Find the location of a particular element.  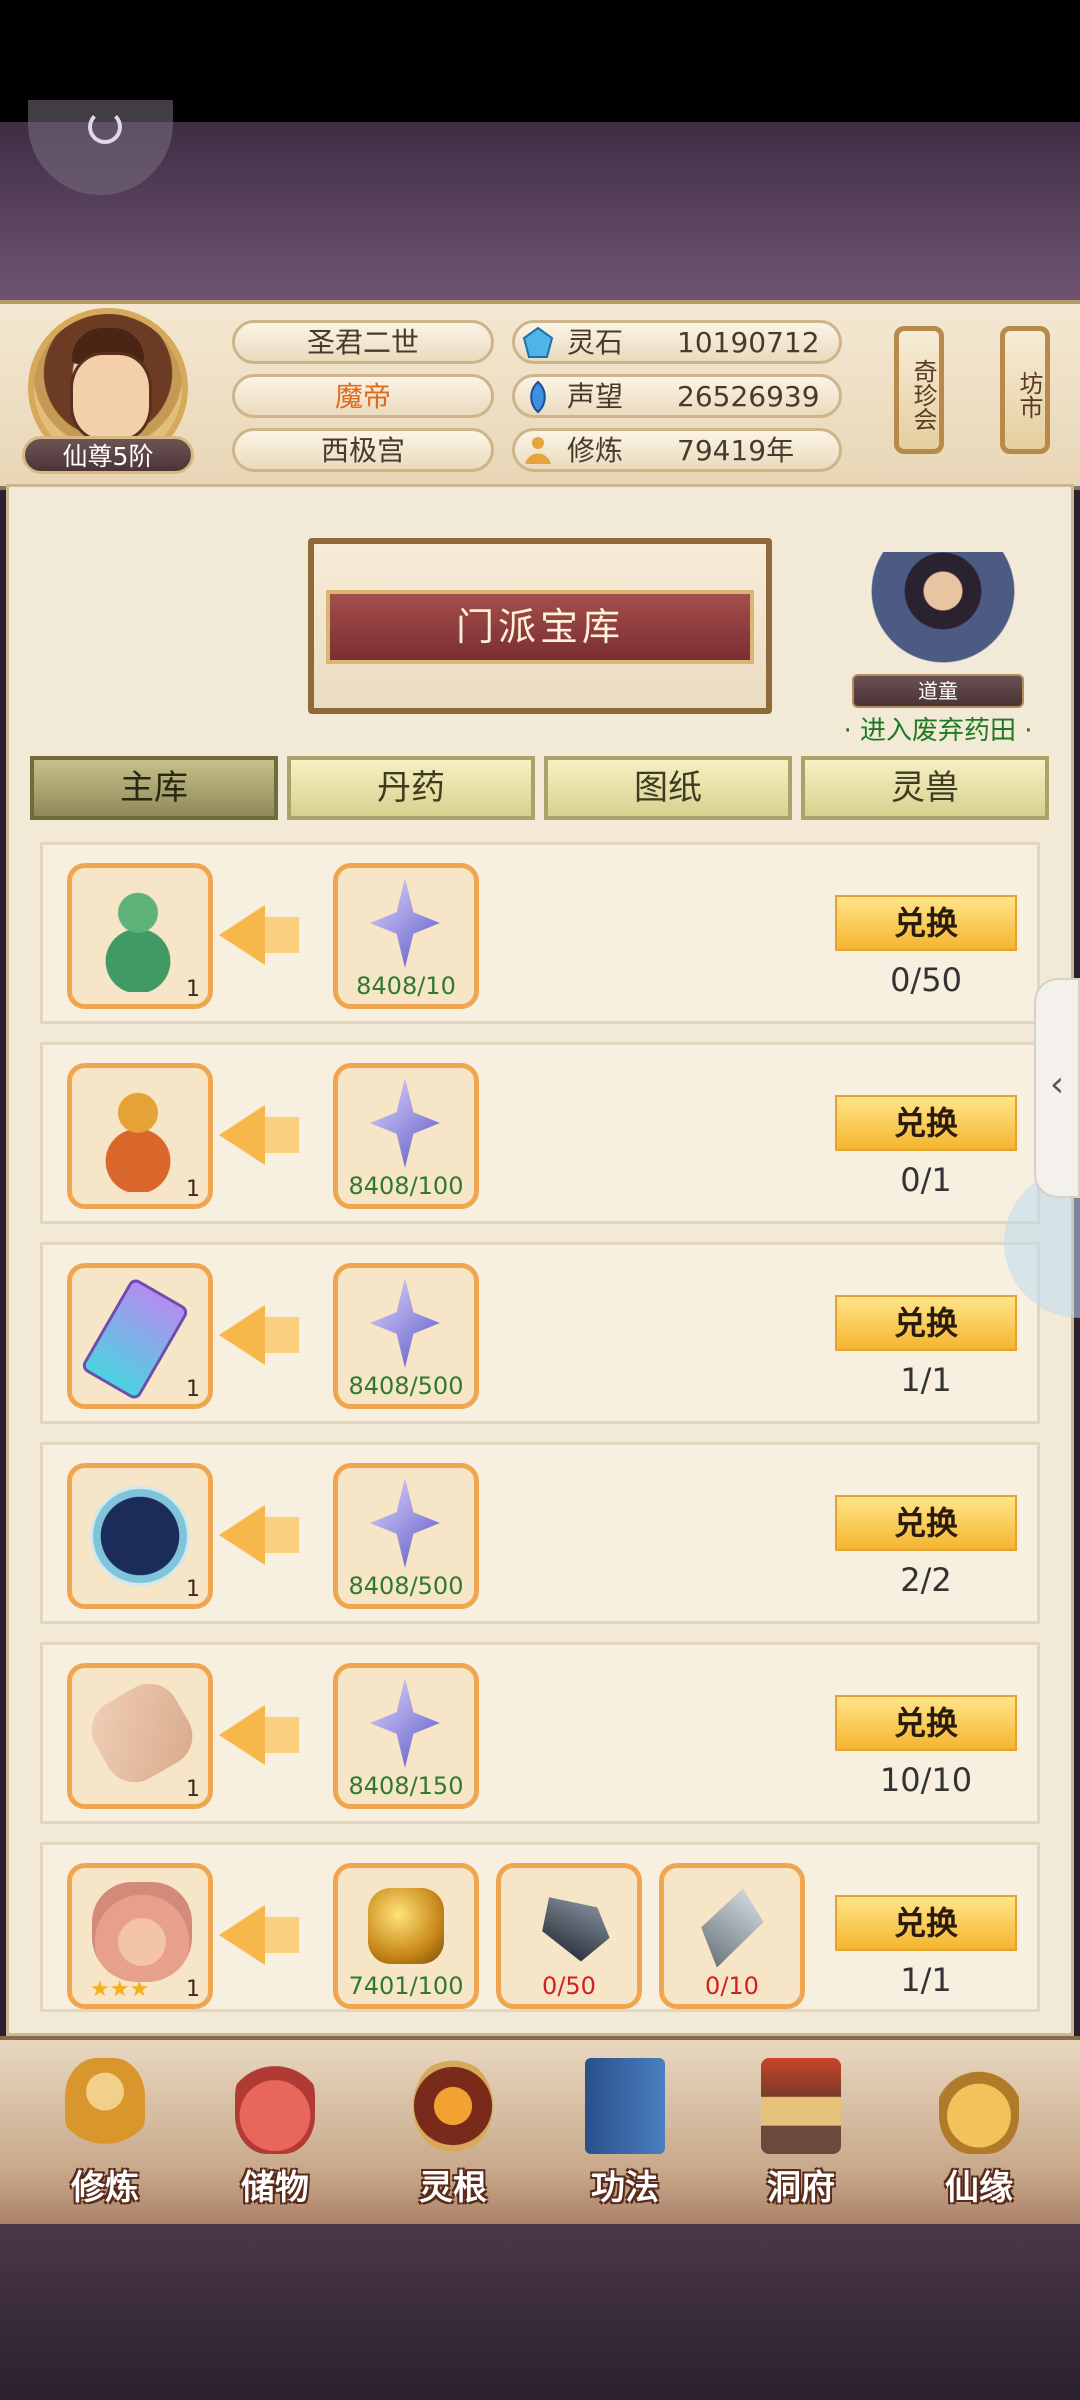

scroll-icon is located at coordinates (142, 1733).